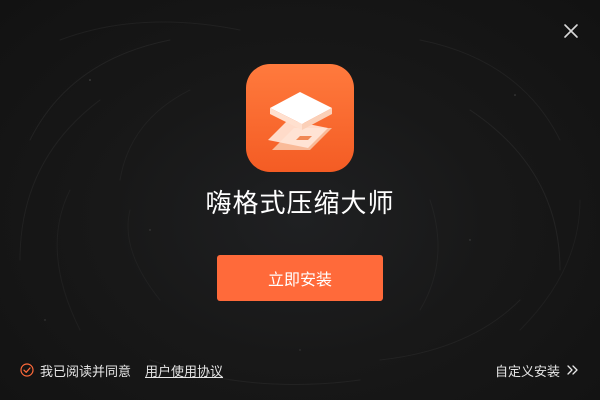 The image size is (600, 400). What do you see at coordinates (300, 204) in the screenshot?
I see `app-title: 嗨格式压缩大师` at bounding box center [300, 204].